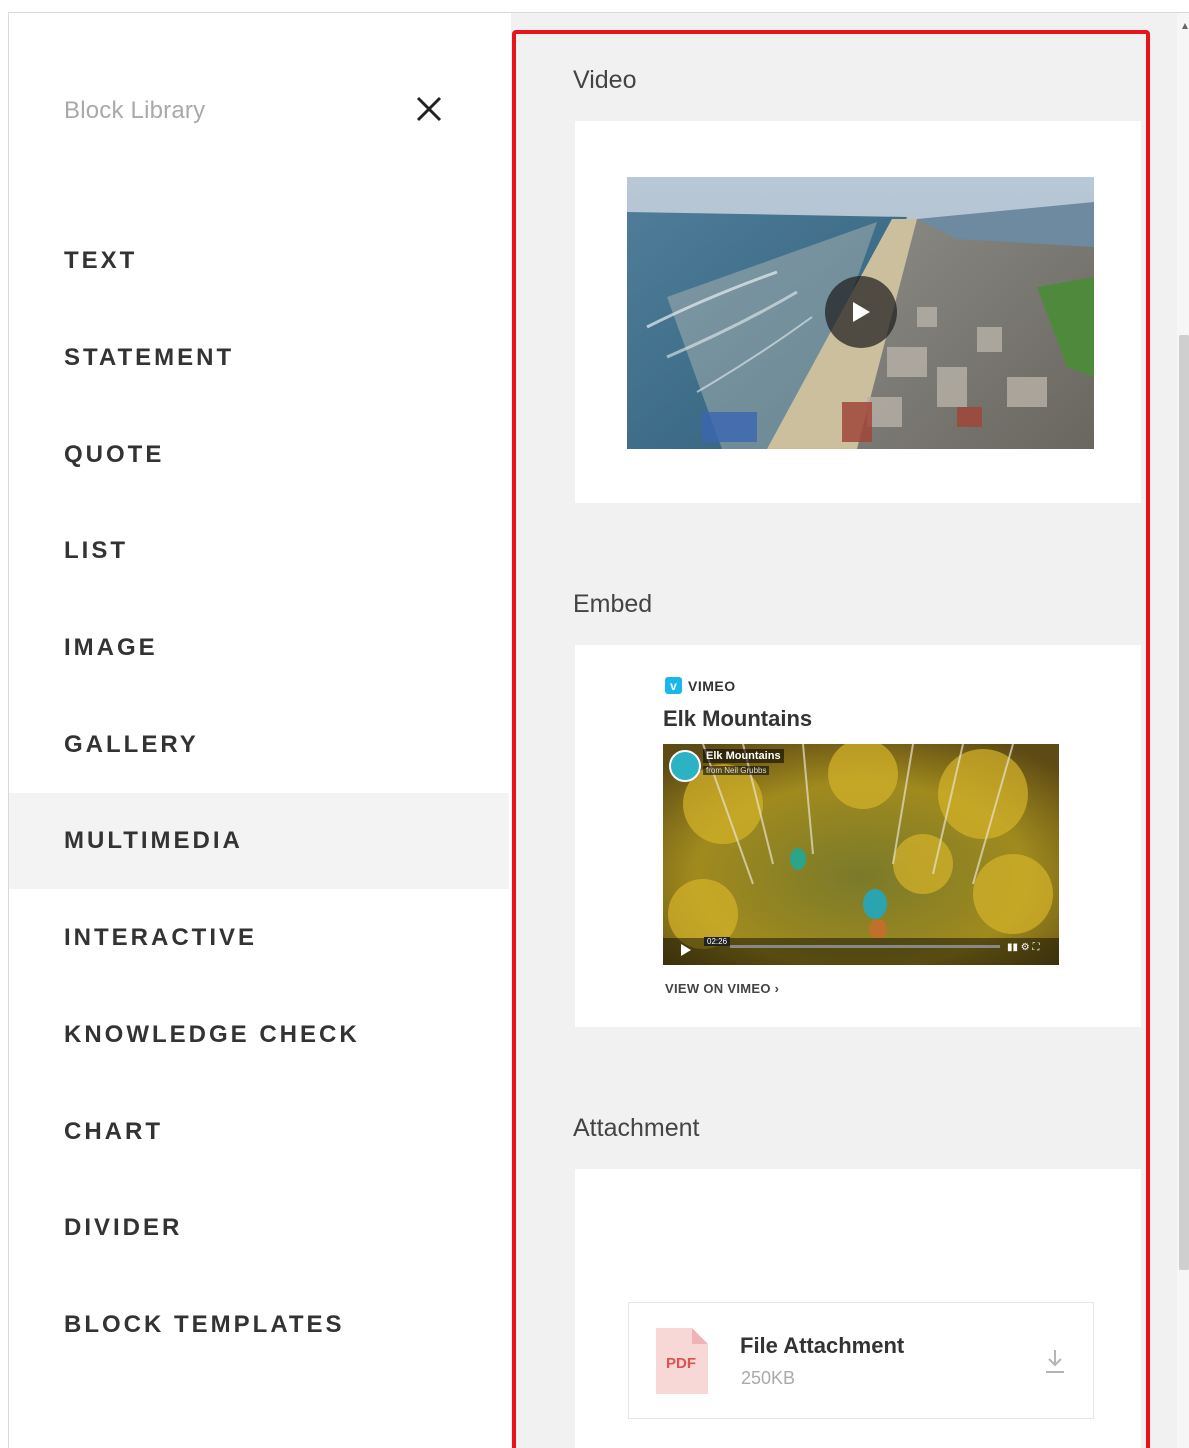  What do you see at coordinates (822, 1345) in the screenshot?
I see `attachment-name: File Attachment` at bounding box center [822, 1345].